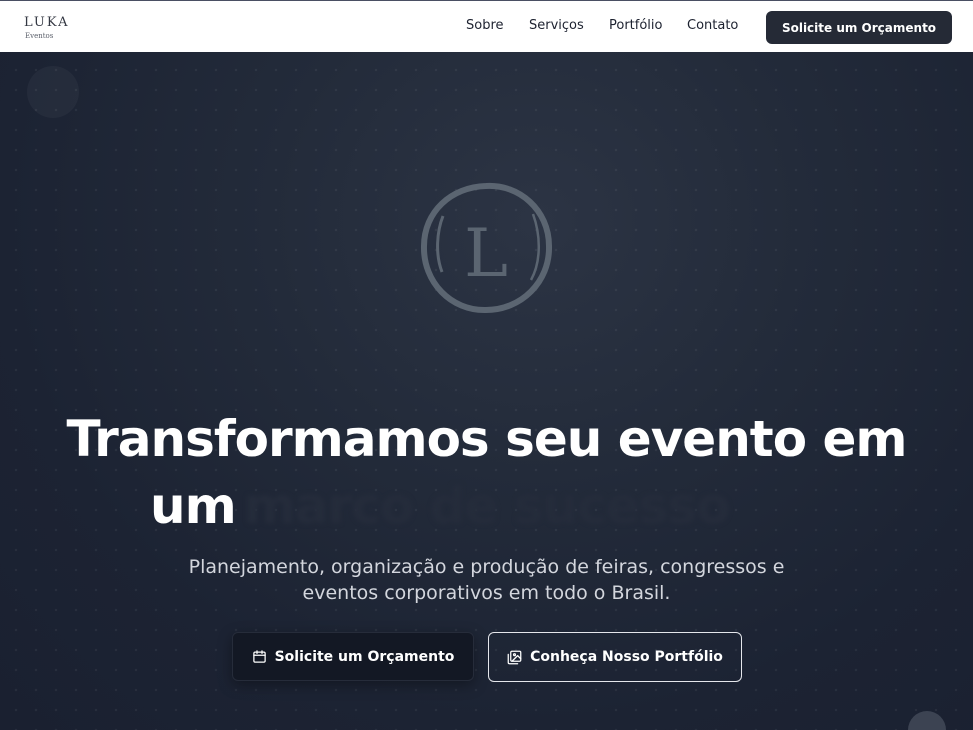 The width and height of the screenshot is (973, 730). I want to click on hero-headline-prefix: um, so click(193, 506).